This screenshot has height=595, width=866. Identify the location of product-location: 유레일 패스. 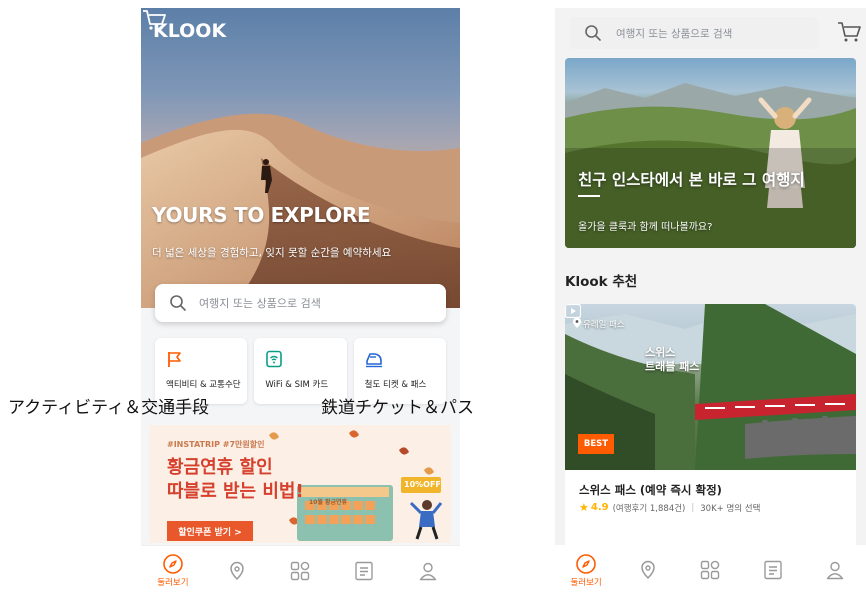
(604, 325).